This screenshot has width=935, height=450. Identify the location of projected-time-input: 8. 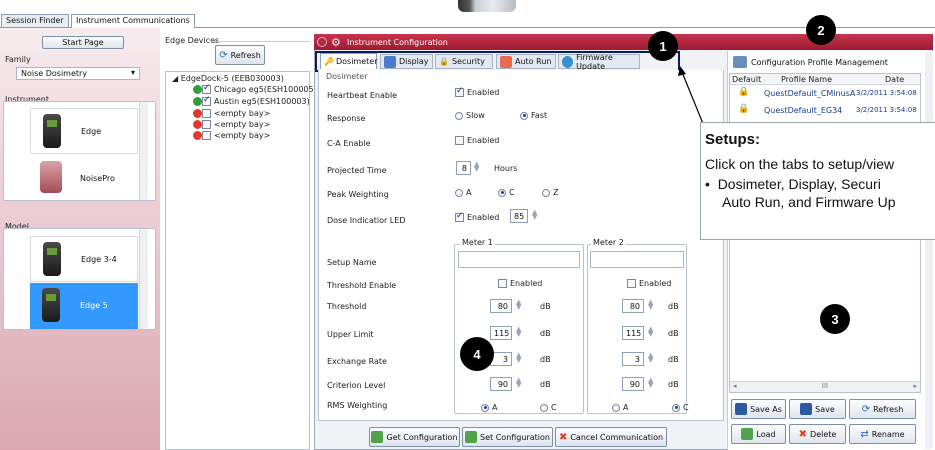
(463, 168).